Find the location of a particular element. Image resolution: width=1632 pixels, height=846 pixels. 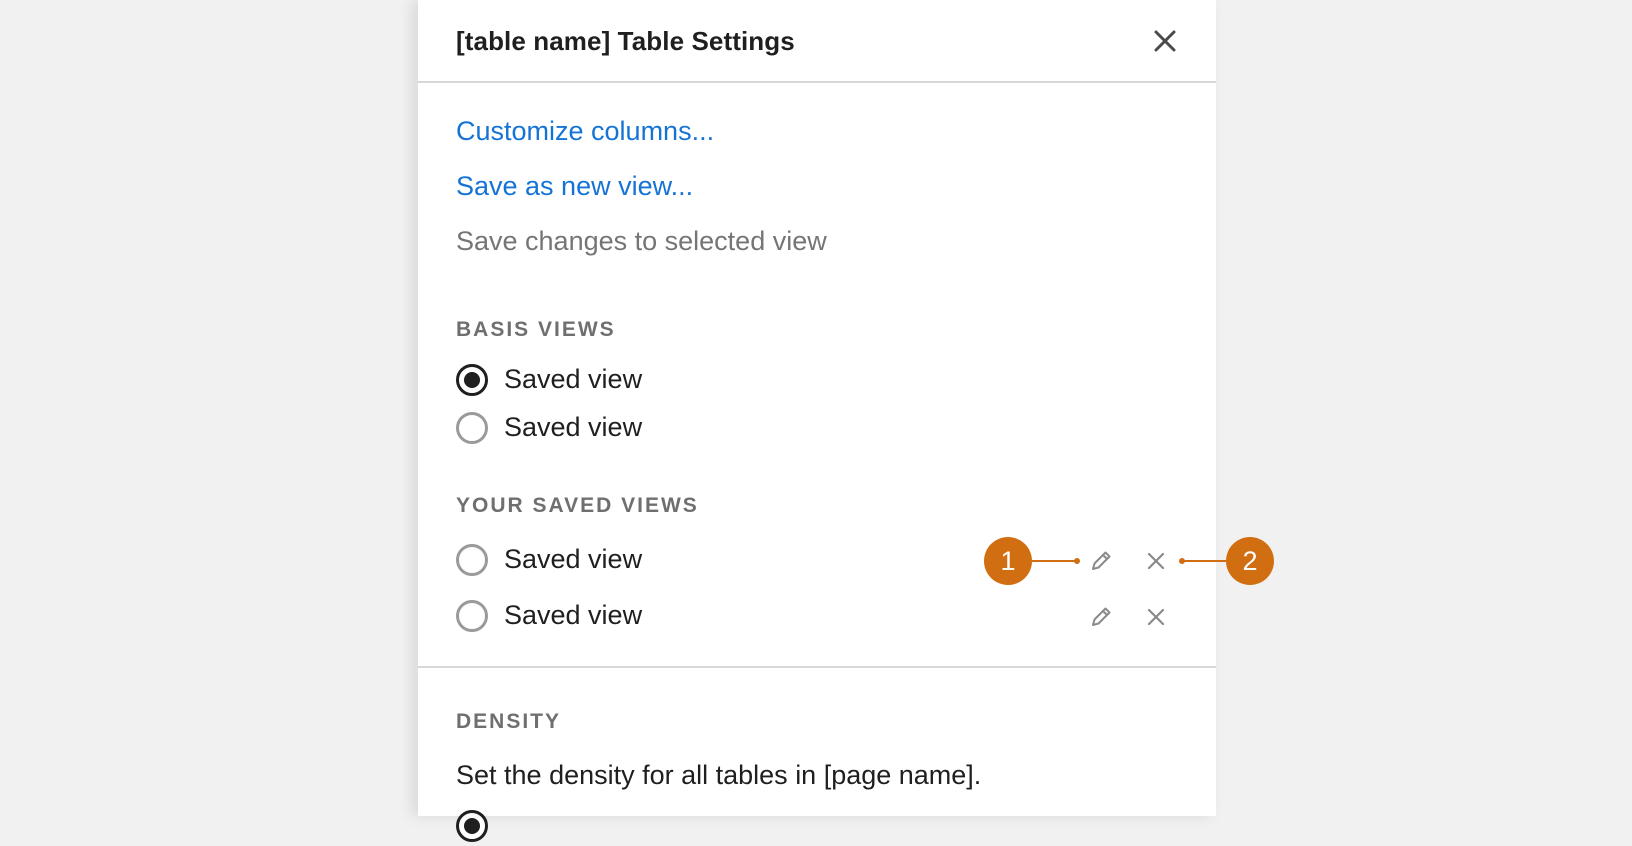

close-icon is located at coordinates (1165, 41).